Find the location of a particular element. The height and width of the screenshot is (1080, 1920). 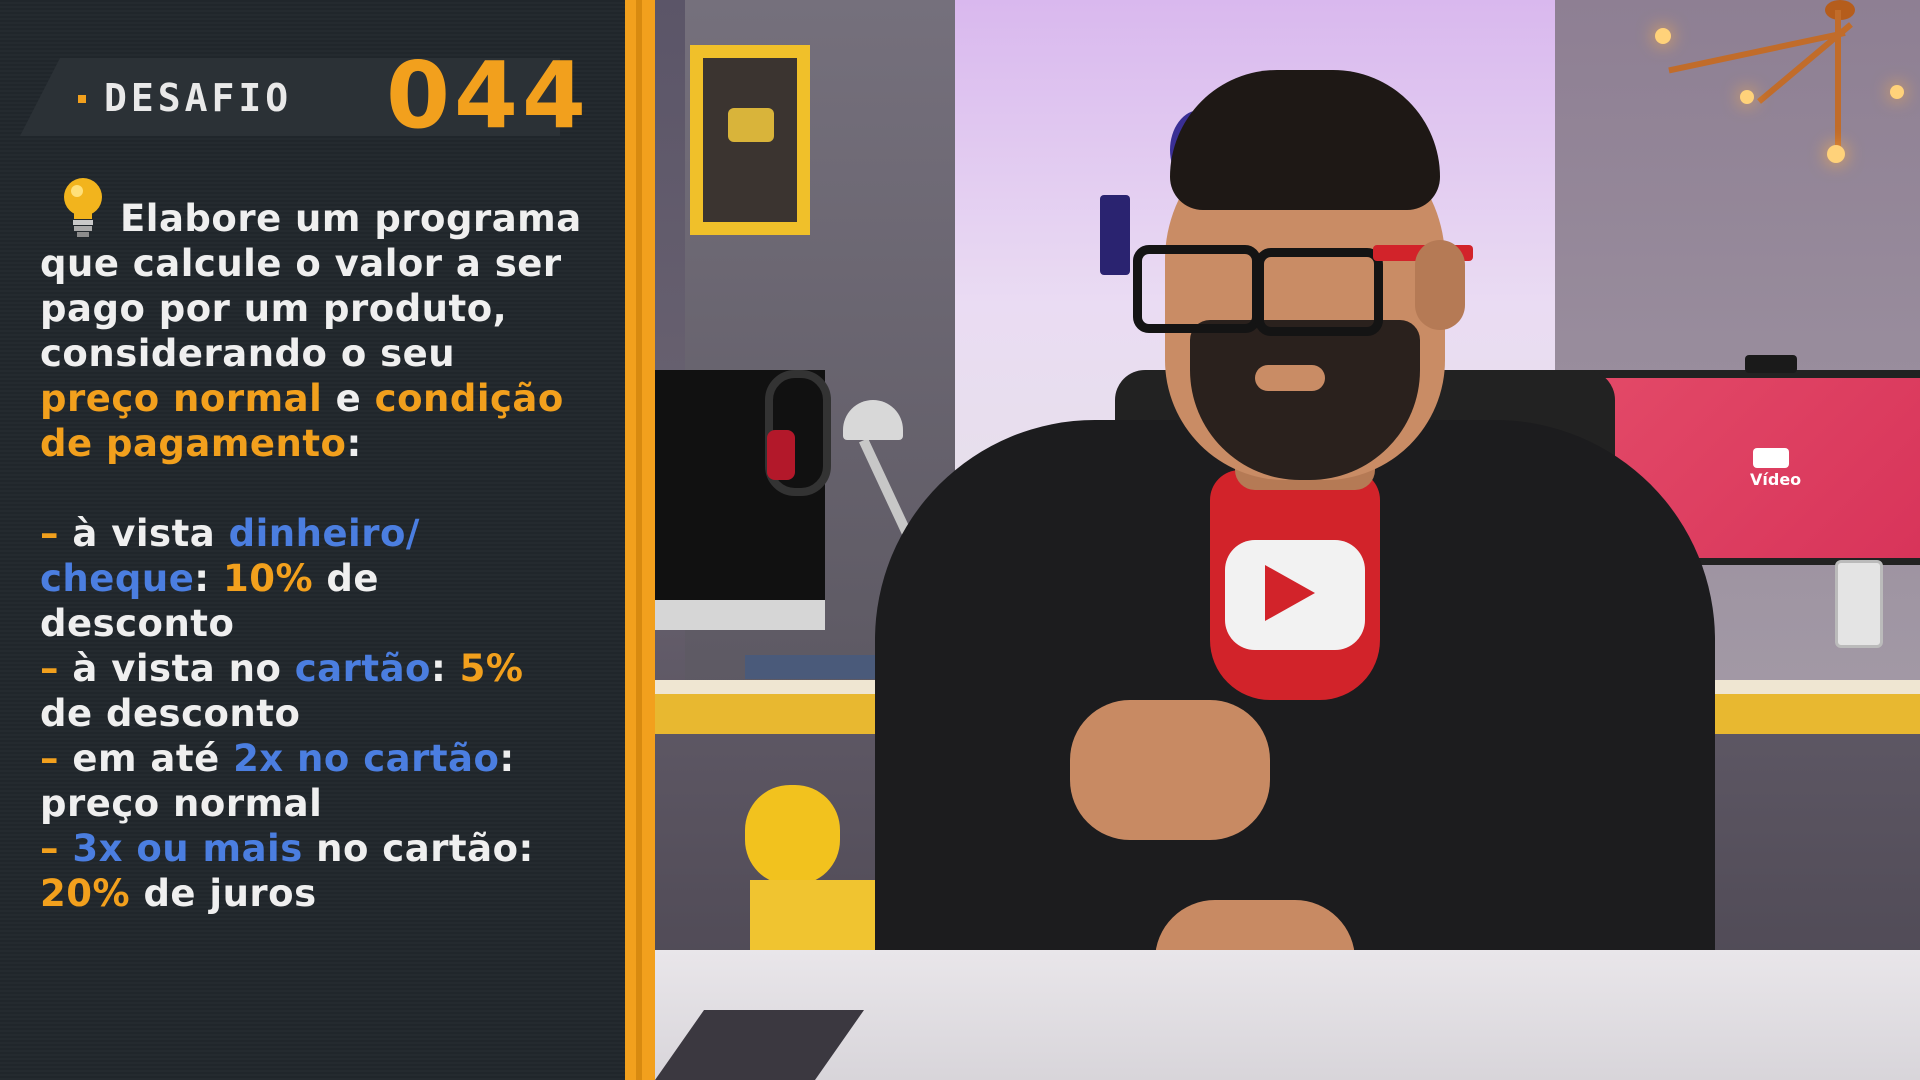

item-text: de juros is located at coordinates (223, 893).